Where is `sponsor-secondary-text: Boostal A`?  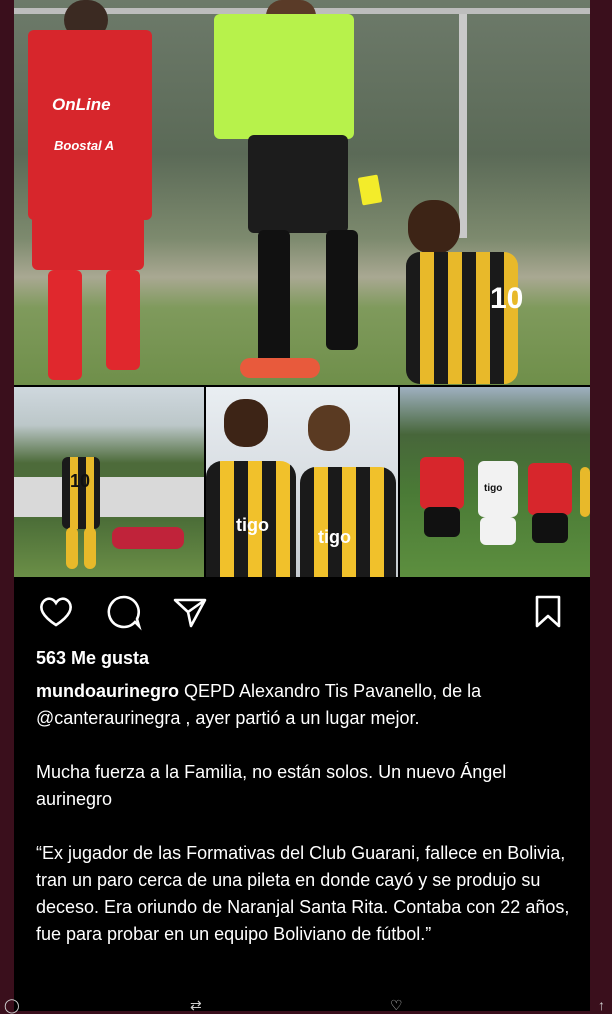
sponsor-secondary-text: Boostal A is located at coordinates (84, 145).